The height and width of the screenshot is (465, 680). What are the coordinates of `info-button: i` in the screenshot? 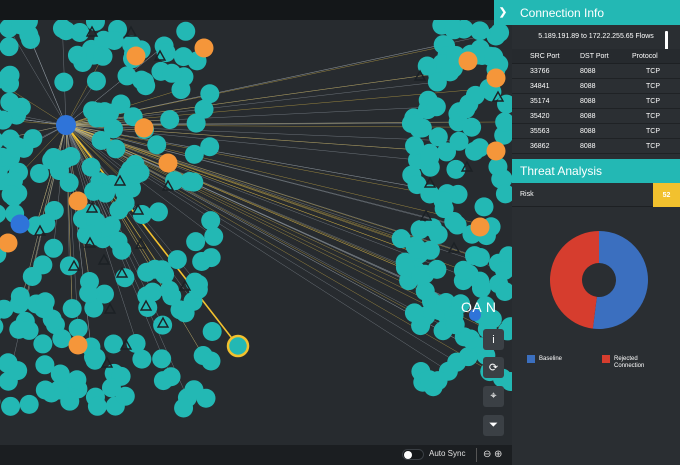 It's located at (493, 339).